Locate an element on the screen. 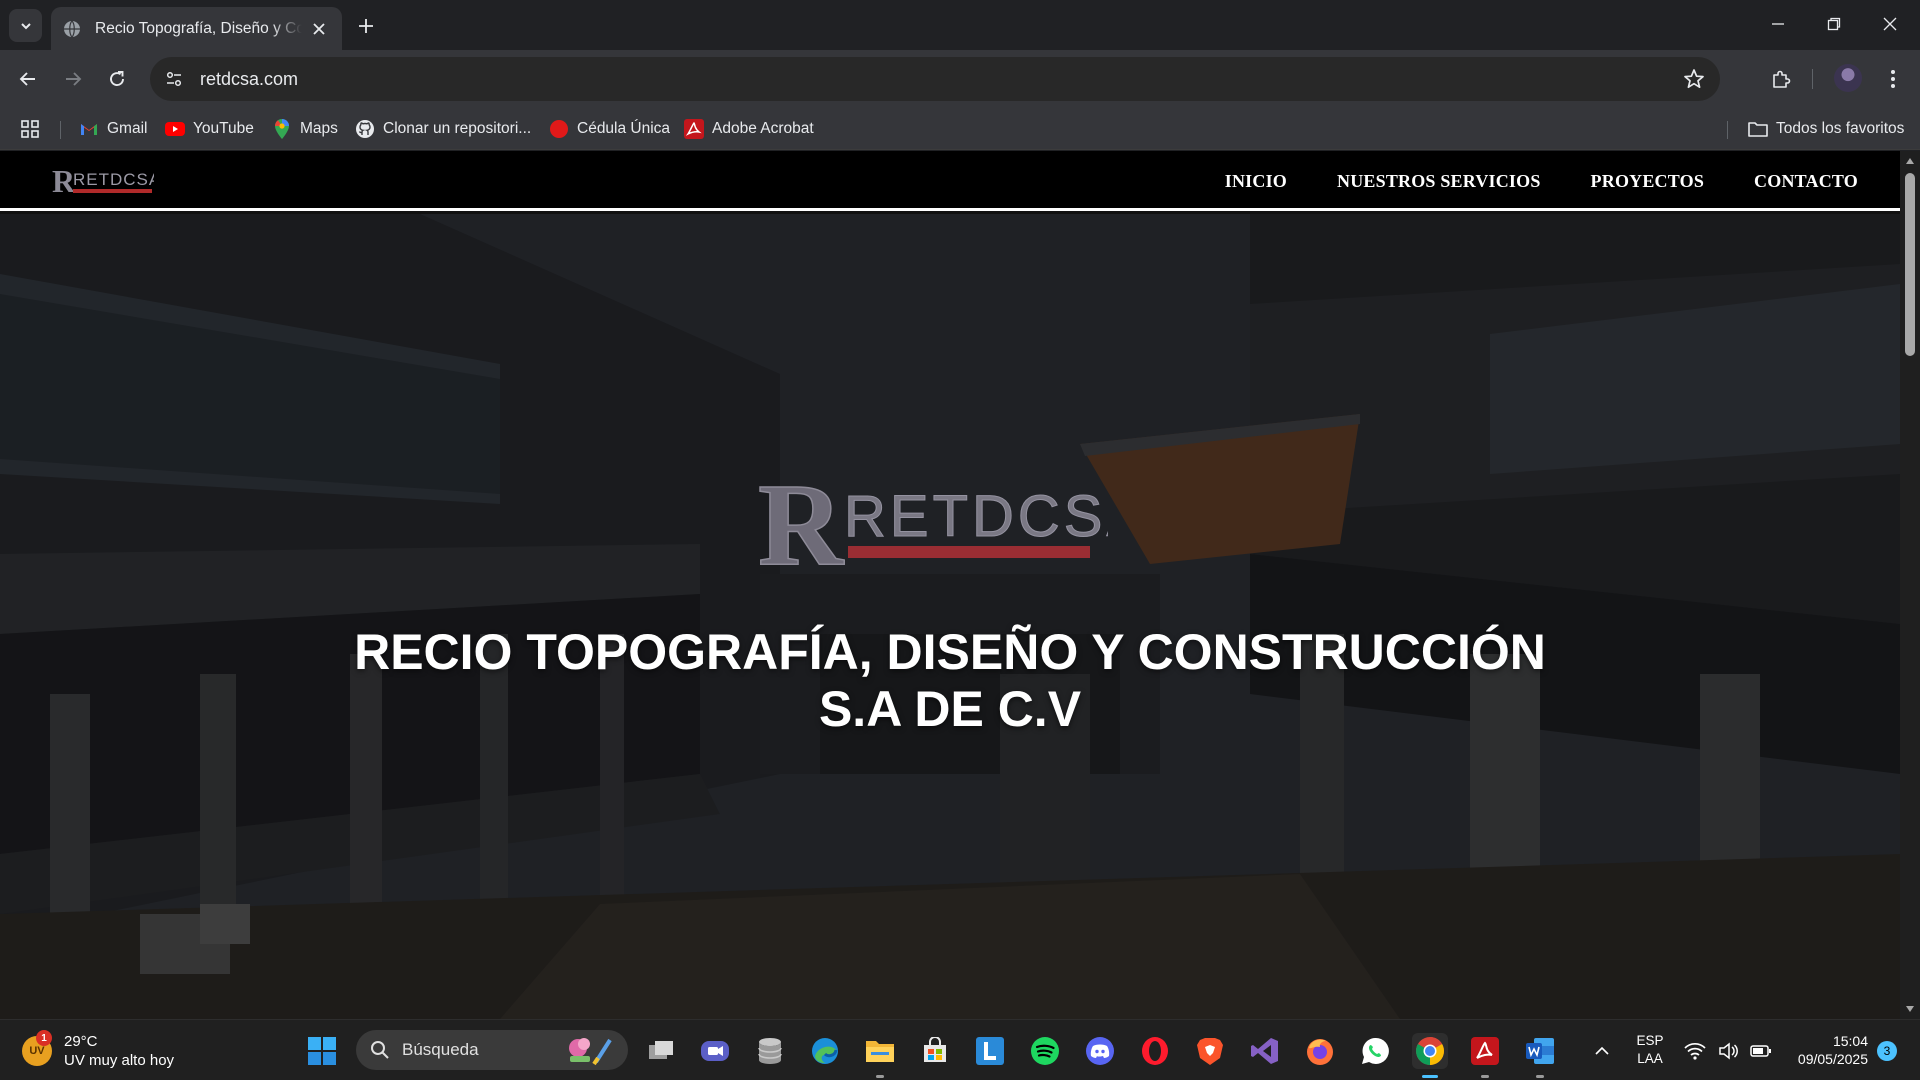 The image size is (1920, 1080). bookmark-label: YouTube is located at coordinates (223, 128).